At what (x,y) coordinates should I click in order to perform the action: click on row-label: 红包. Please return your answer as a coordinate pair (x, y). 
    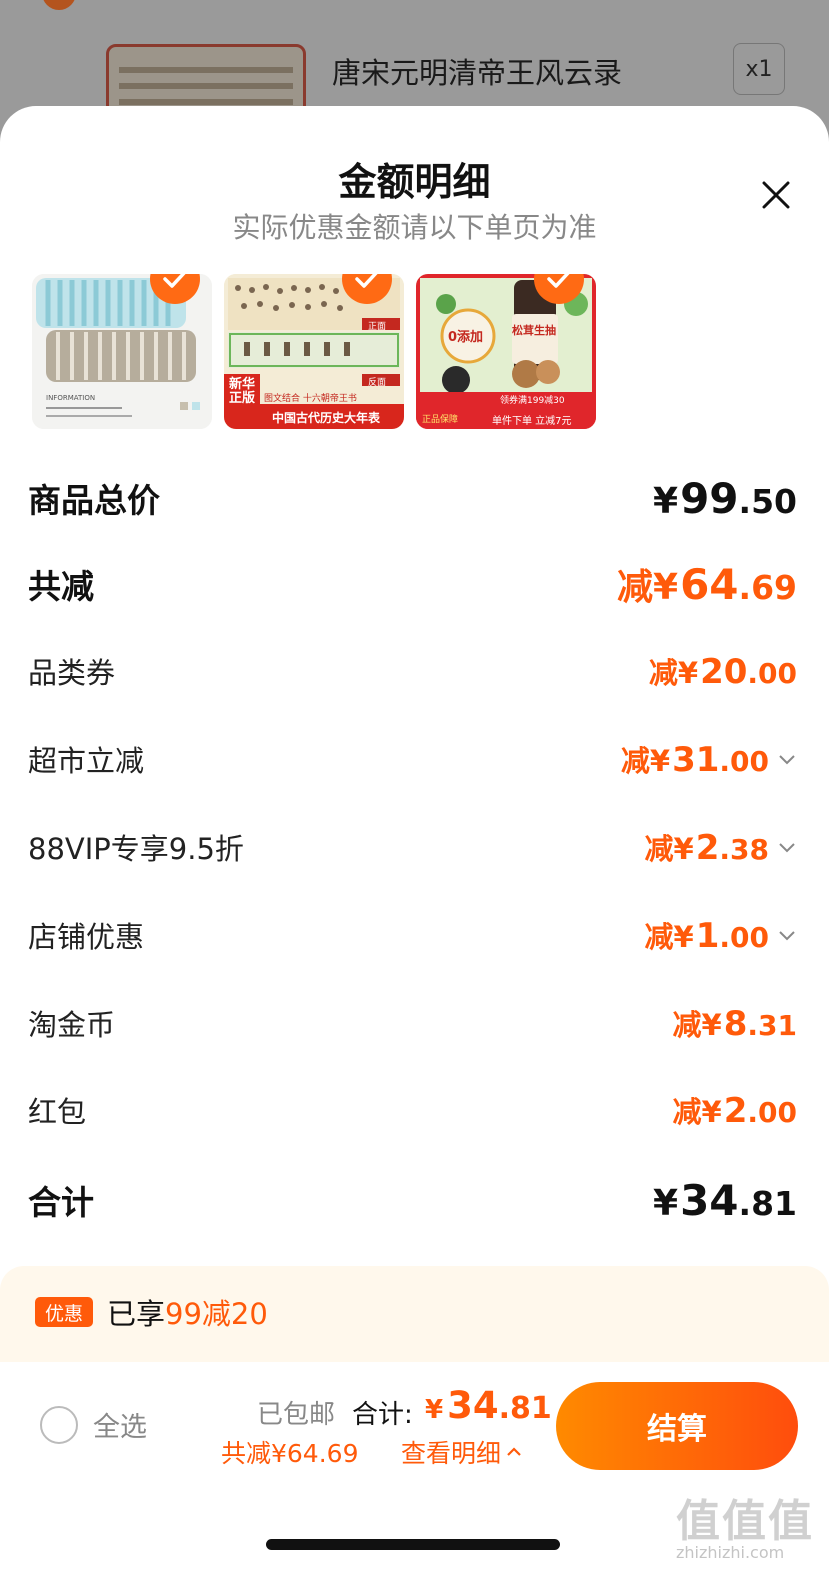
    Looking at the image, I should click on (57, 1112).